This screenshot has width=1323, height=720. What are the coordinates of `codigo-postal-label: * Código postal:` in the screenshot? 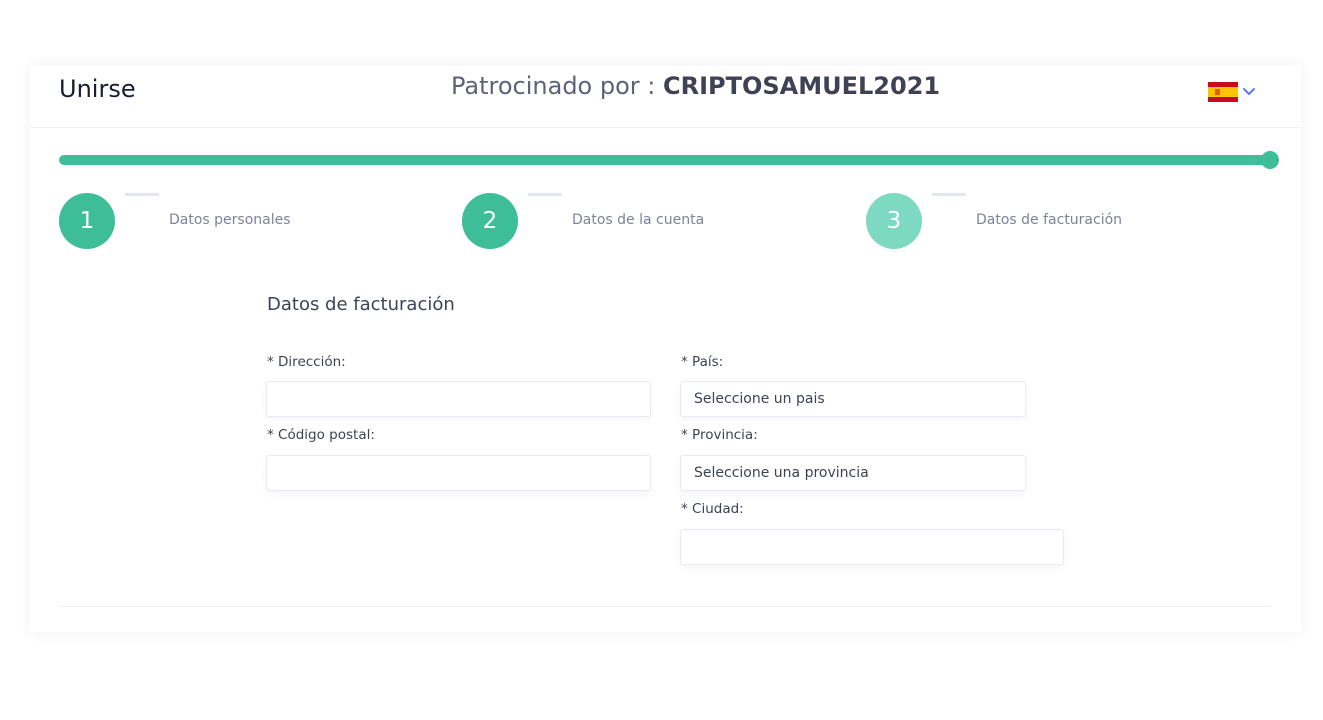 It's located at (321, 435).